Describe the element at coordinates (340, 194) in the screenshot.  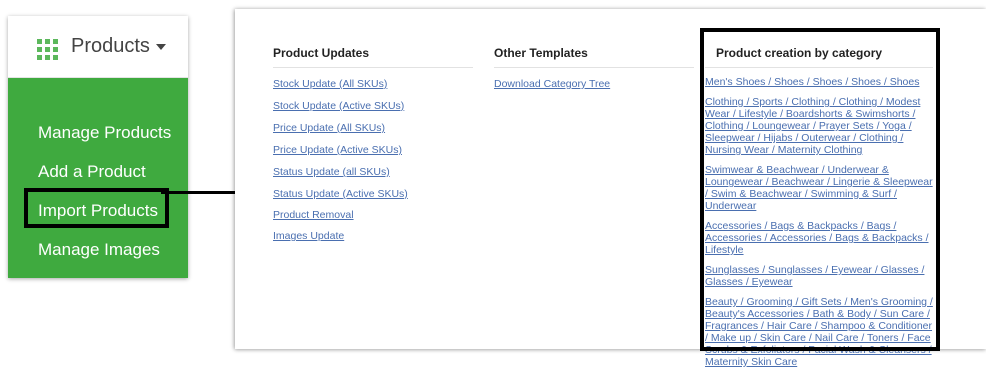
I see `status-update-active-link: Status Update (Active SKUs)` at that location.